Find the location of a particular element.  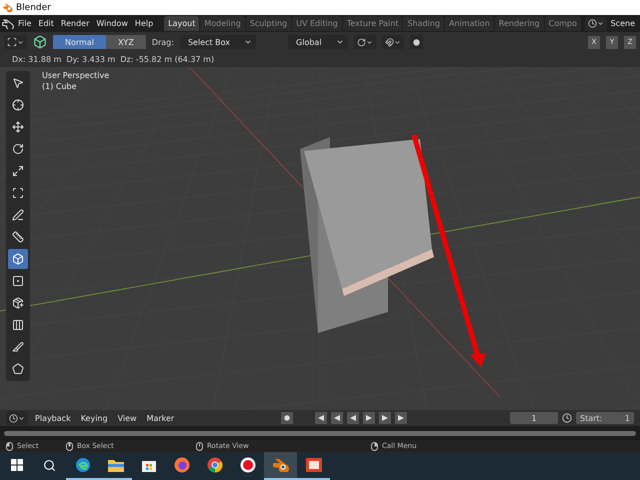

timeline-menu: Playback is located at coordinates (53, 418).